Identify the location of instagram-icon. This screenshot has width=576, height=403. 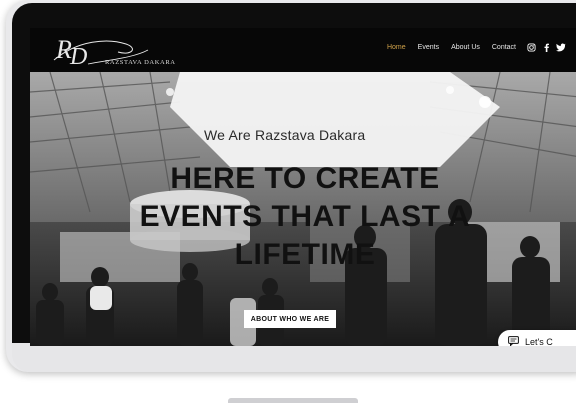
(531, 47).